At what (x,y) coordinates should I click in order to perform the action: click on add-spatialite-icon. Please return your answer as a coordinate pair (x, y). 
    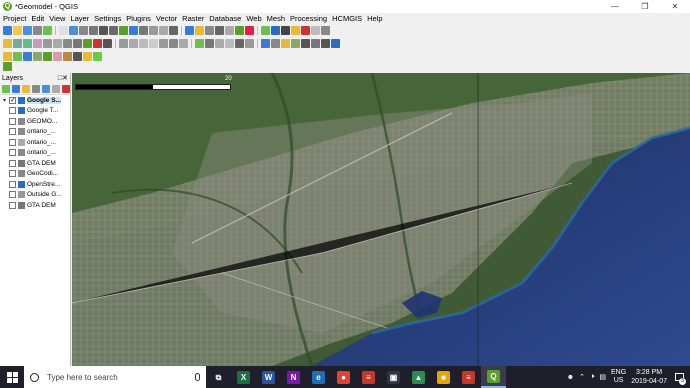
    Looking at the image, I should click on (47, 56).